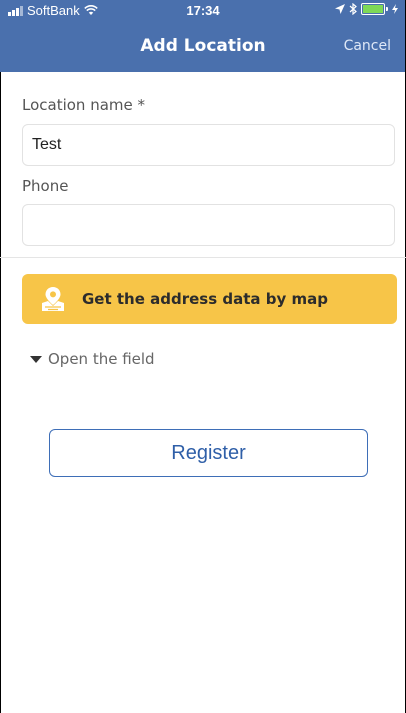  Describe the element at coordinates (36, 359) in the screenshot. I see `caret-down-icon` at that location.